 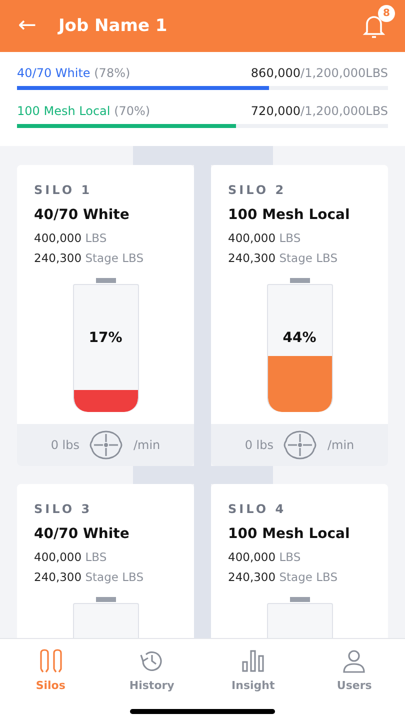 I want to click on silo-card: SILO 4 100 Mesh Local 400,000 LBS 240,300 Stage LBS, so click(x=299, y=561).